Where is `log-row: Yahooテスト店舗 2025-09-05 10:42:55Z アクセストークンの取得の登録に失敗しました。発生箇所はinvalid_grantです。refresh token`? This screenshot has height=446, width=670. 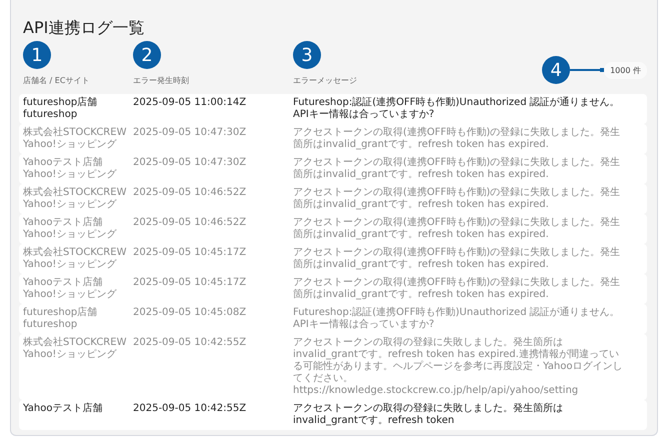 log-row: Yahooテスト店舗 2025-09-05 10:42:55Z アクセストークンの取得の登録に失敗しました。発生箇所はinvalid_grantです。refresh token is located at coordinates (333, 415).